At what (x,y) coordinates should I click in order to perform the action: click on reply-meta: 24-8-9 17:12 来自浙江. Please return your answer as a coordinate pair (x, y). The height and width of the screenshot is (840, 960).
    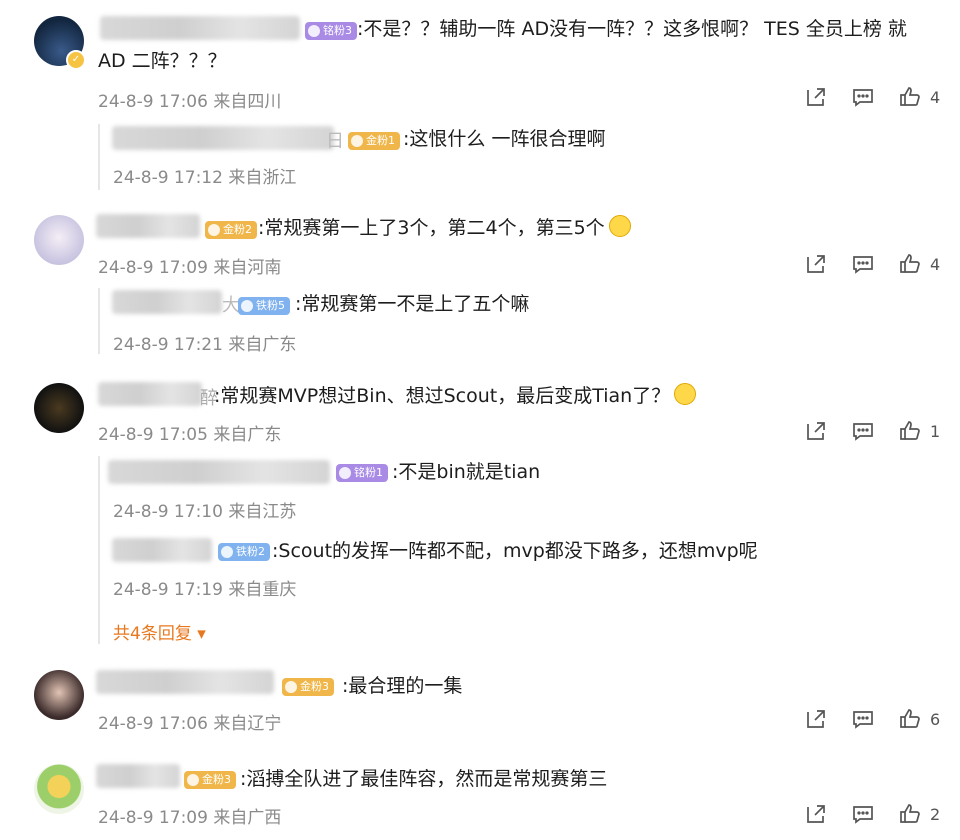
    Looking at the image, I should click on (205, 178).